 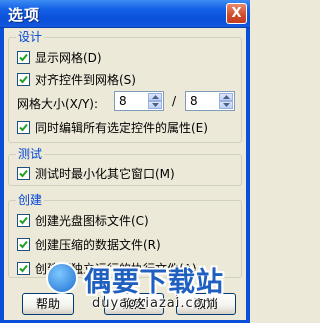 I want to click on grid-size-label: 网格大小(X/Y):, so click(x=58, y=103).